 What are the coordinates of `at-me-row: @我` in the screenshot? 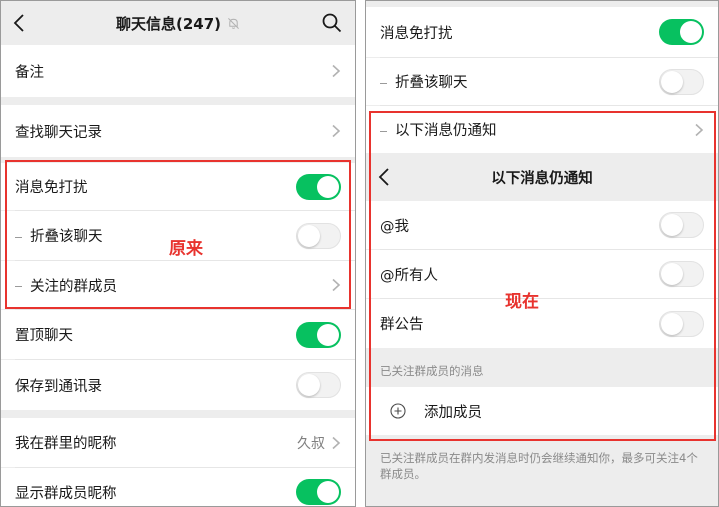 It's located at (542, 225).